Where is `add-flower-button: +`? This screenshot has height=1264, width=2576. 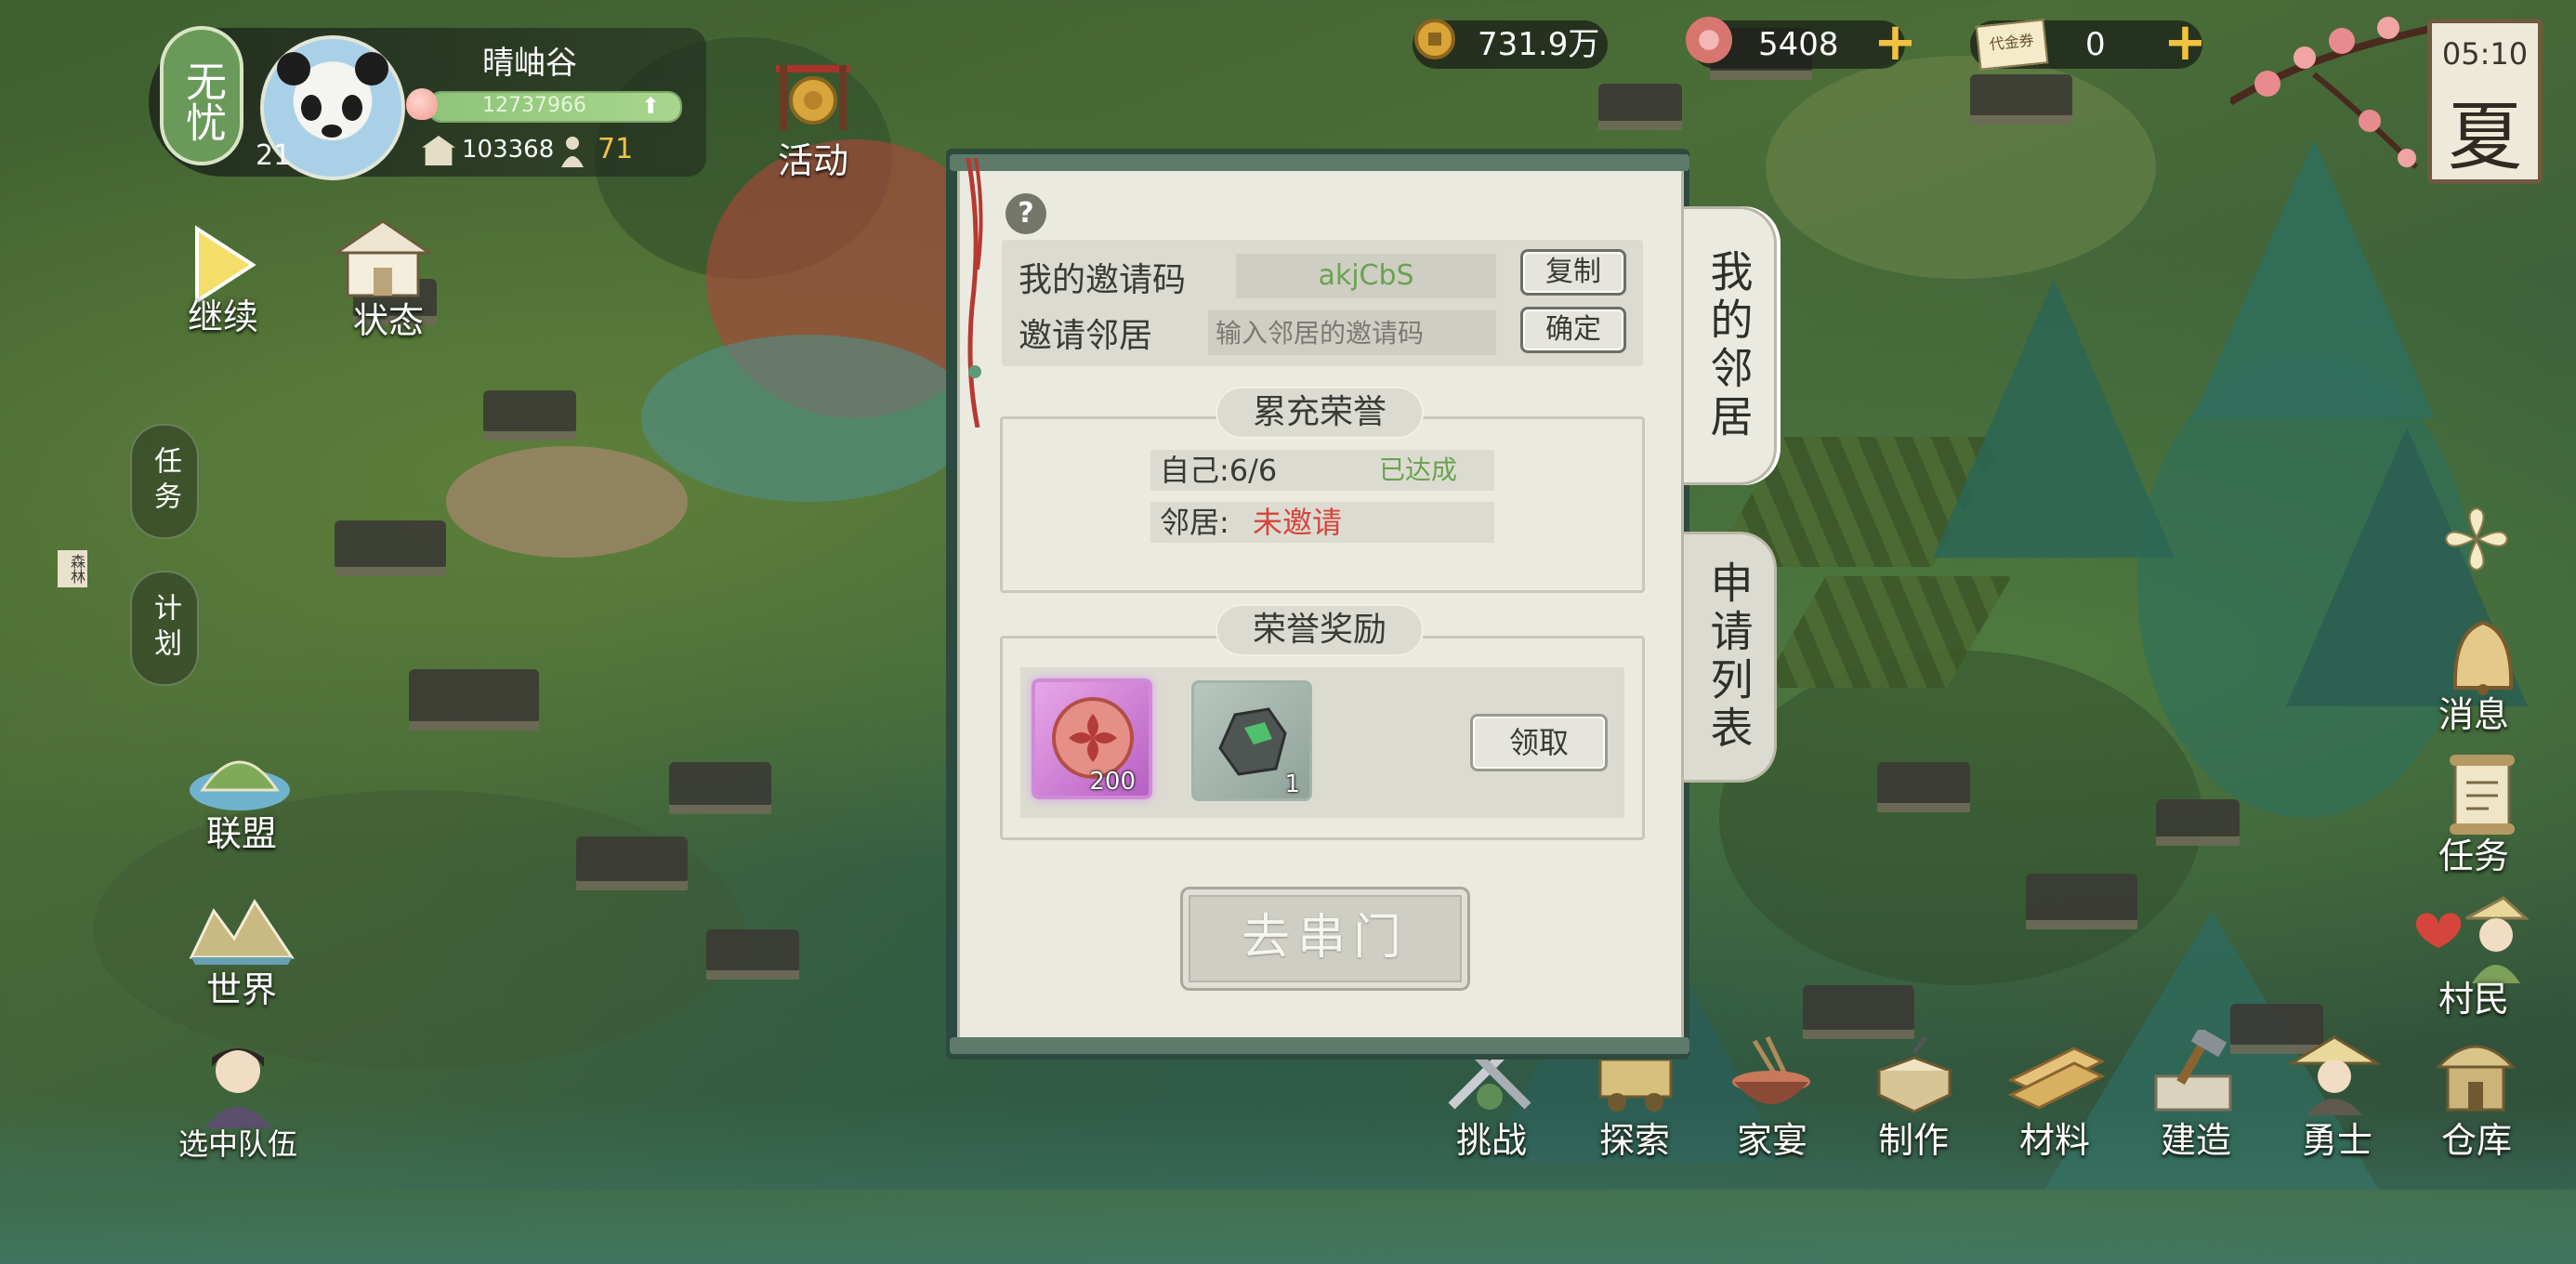 add-flower-button: + is located at coordinates (1895, 43).